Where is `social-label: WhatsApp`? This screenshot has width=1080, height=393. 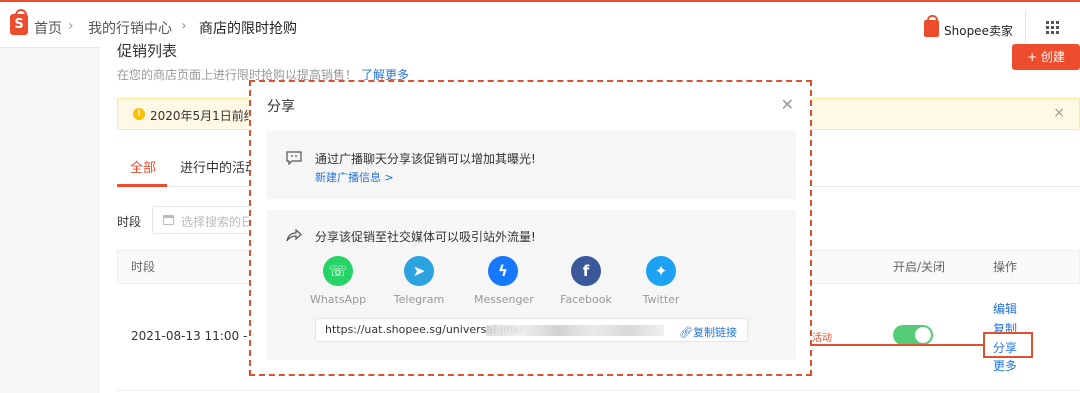 social-label: WhatsApp is located at coordinates (338, 299).